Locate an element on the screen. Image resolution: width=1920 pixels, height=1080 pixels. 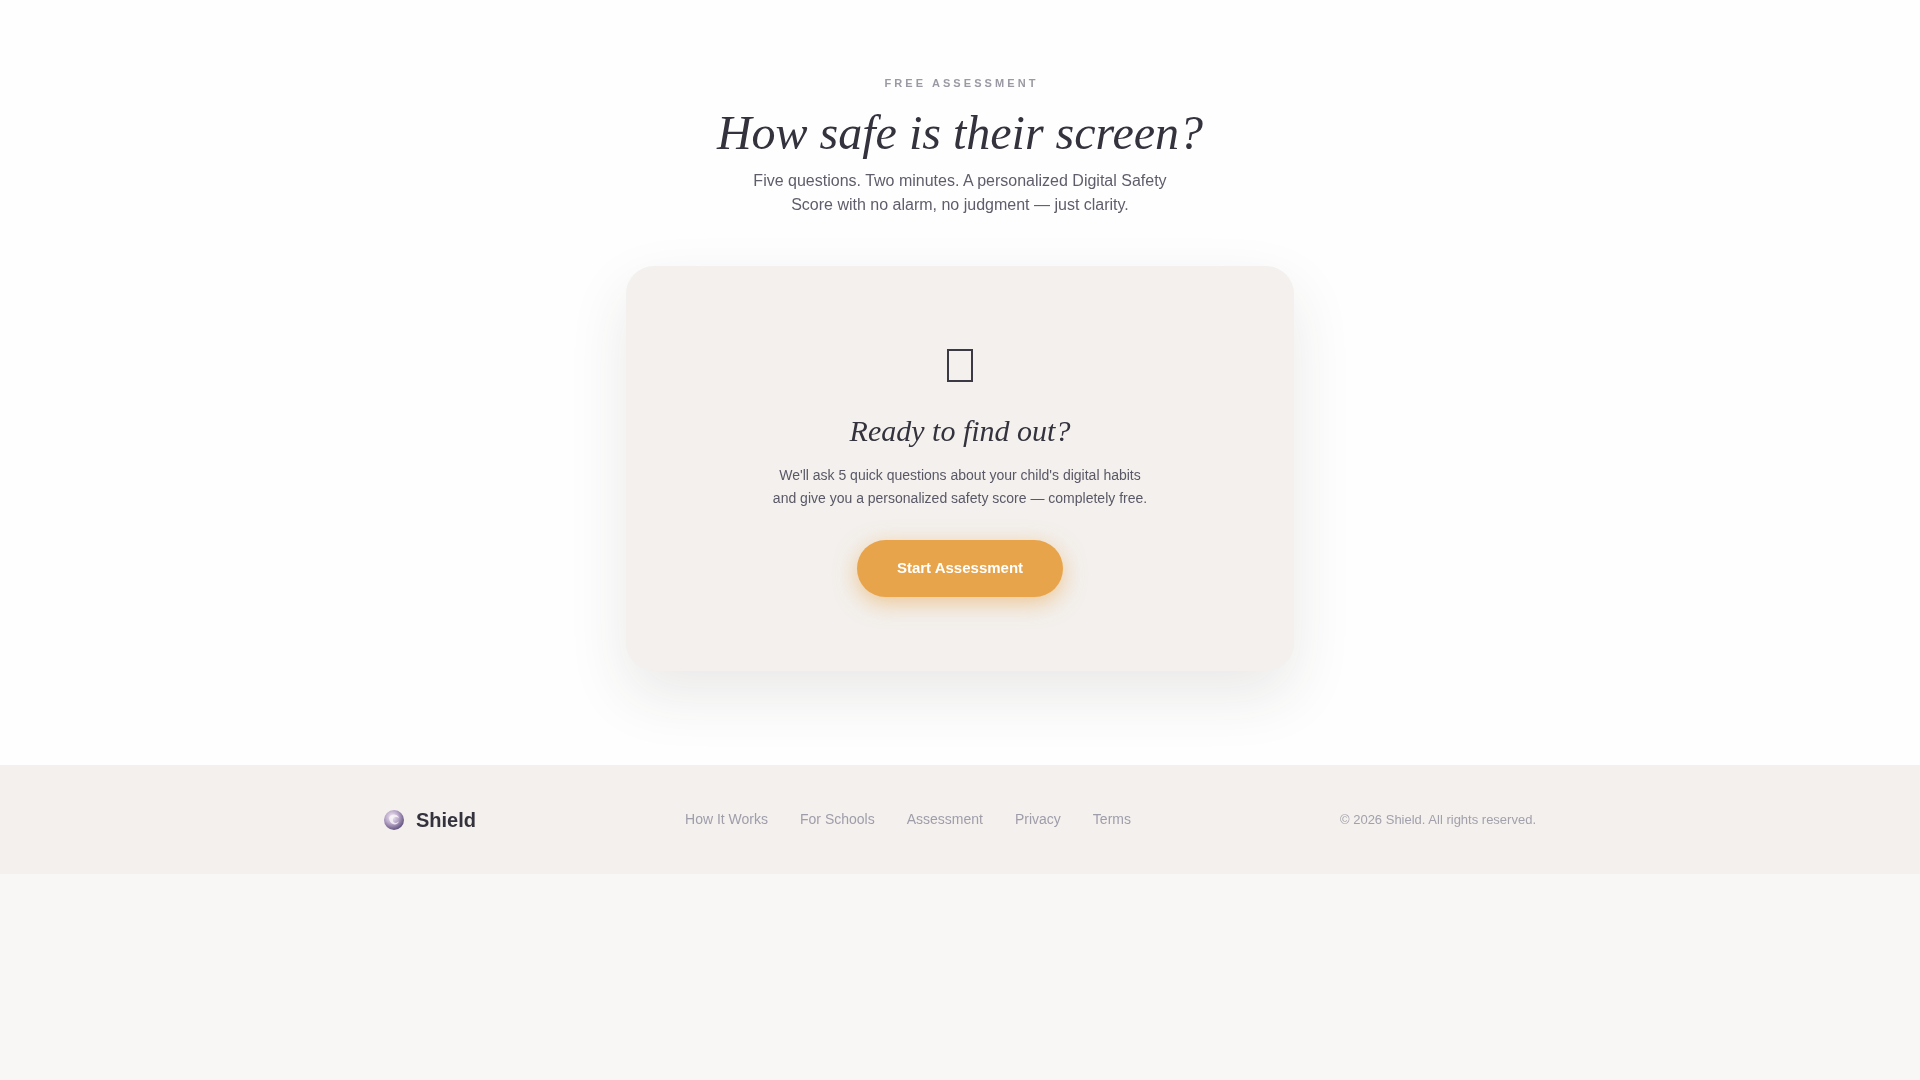
footer-link: Terms is located at coordinates (1111, 819).